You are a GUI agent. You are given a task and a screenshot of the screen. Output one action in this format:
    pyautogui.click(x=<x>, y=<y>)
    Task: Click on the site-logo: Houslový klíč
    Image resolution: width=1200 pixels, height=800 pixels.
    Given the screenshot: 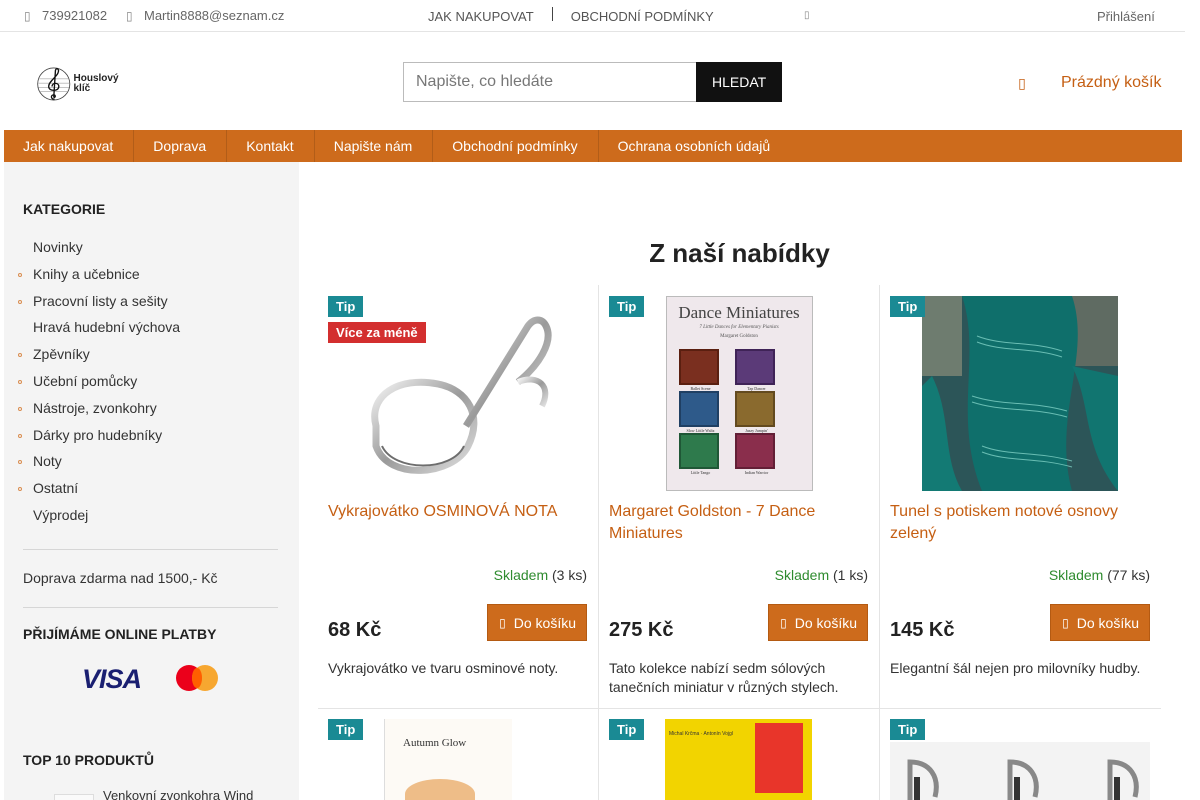 What is the action you would take?
    pyautogui.click(x=82, y=84)
    